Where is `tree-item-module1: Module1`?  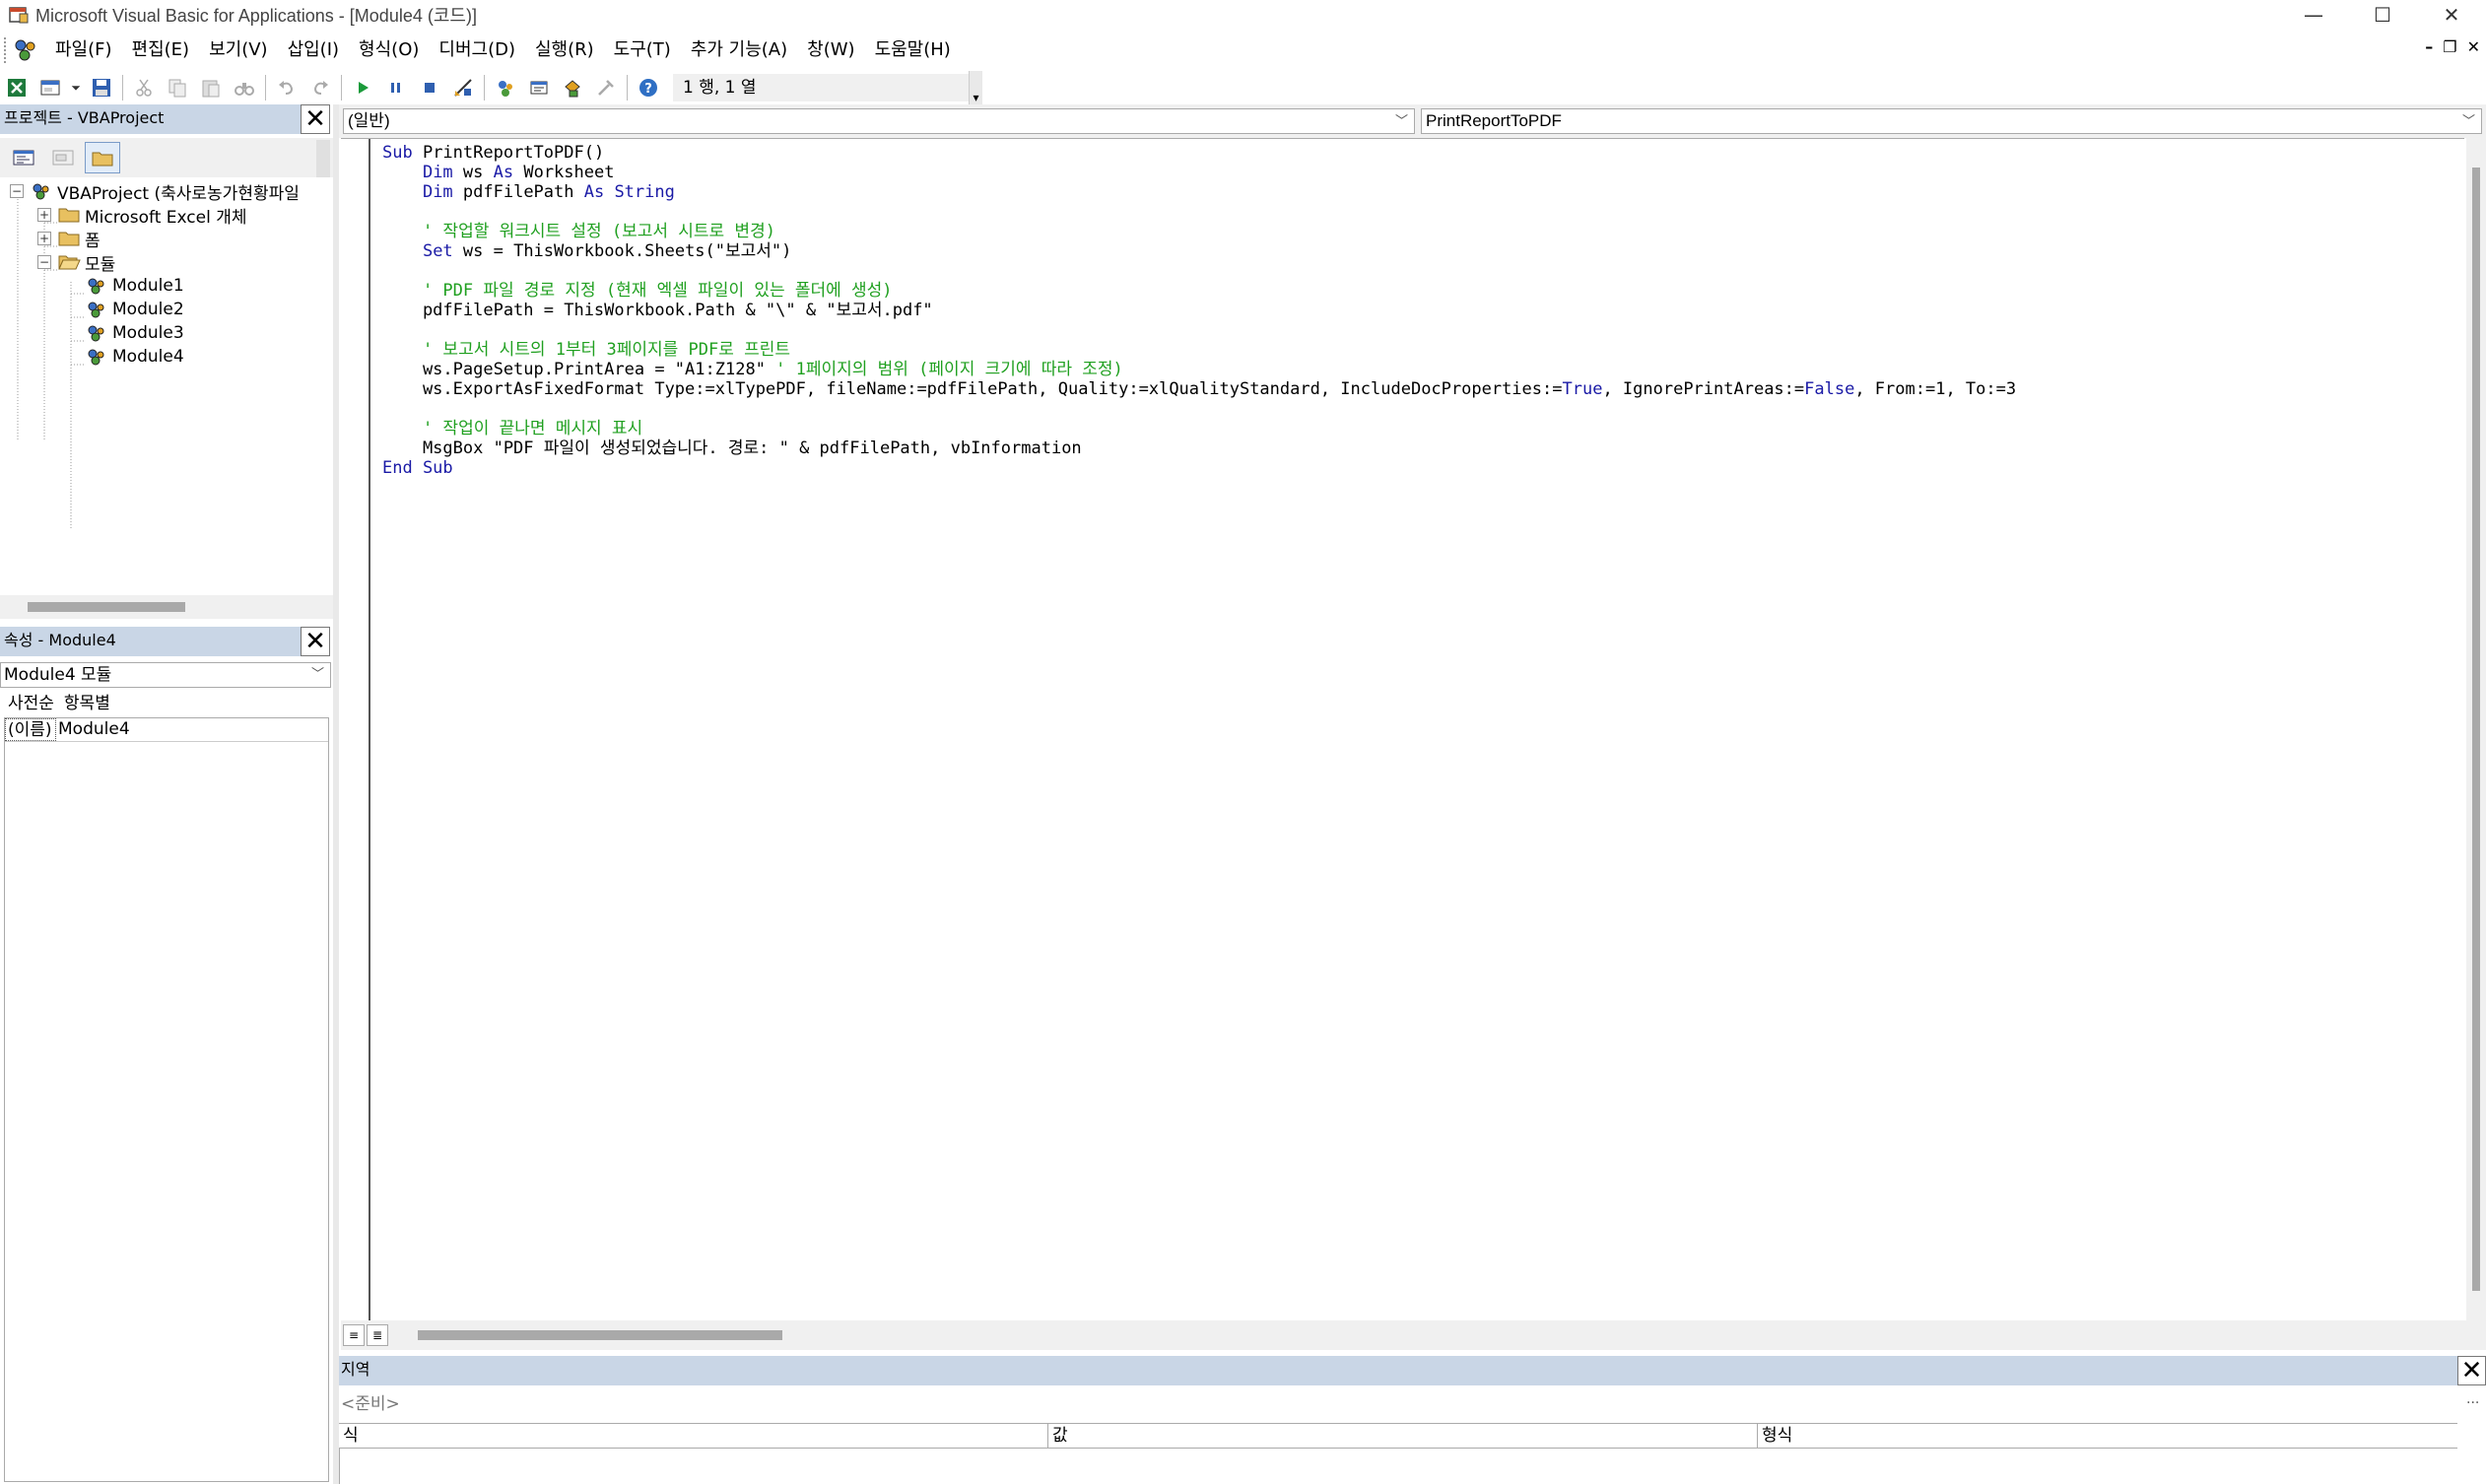
tree-item-module1: Module1 is located at coordinates (134, 286).